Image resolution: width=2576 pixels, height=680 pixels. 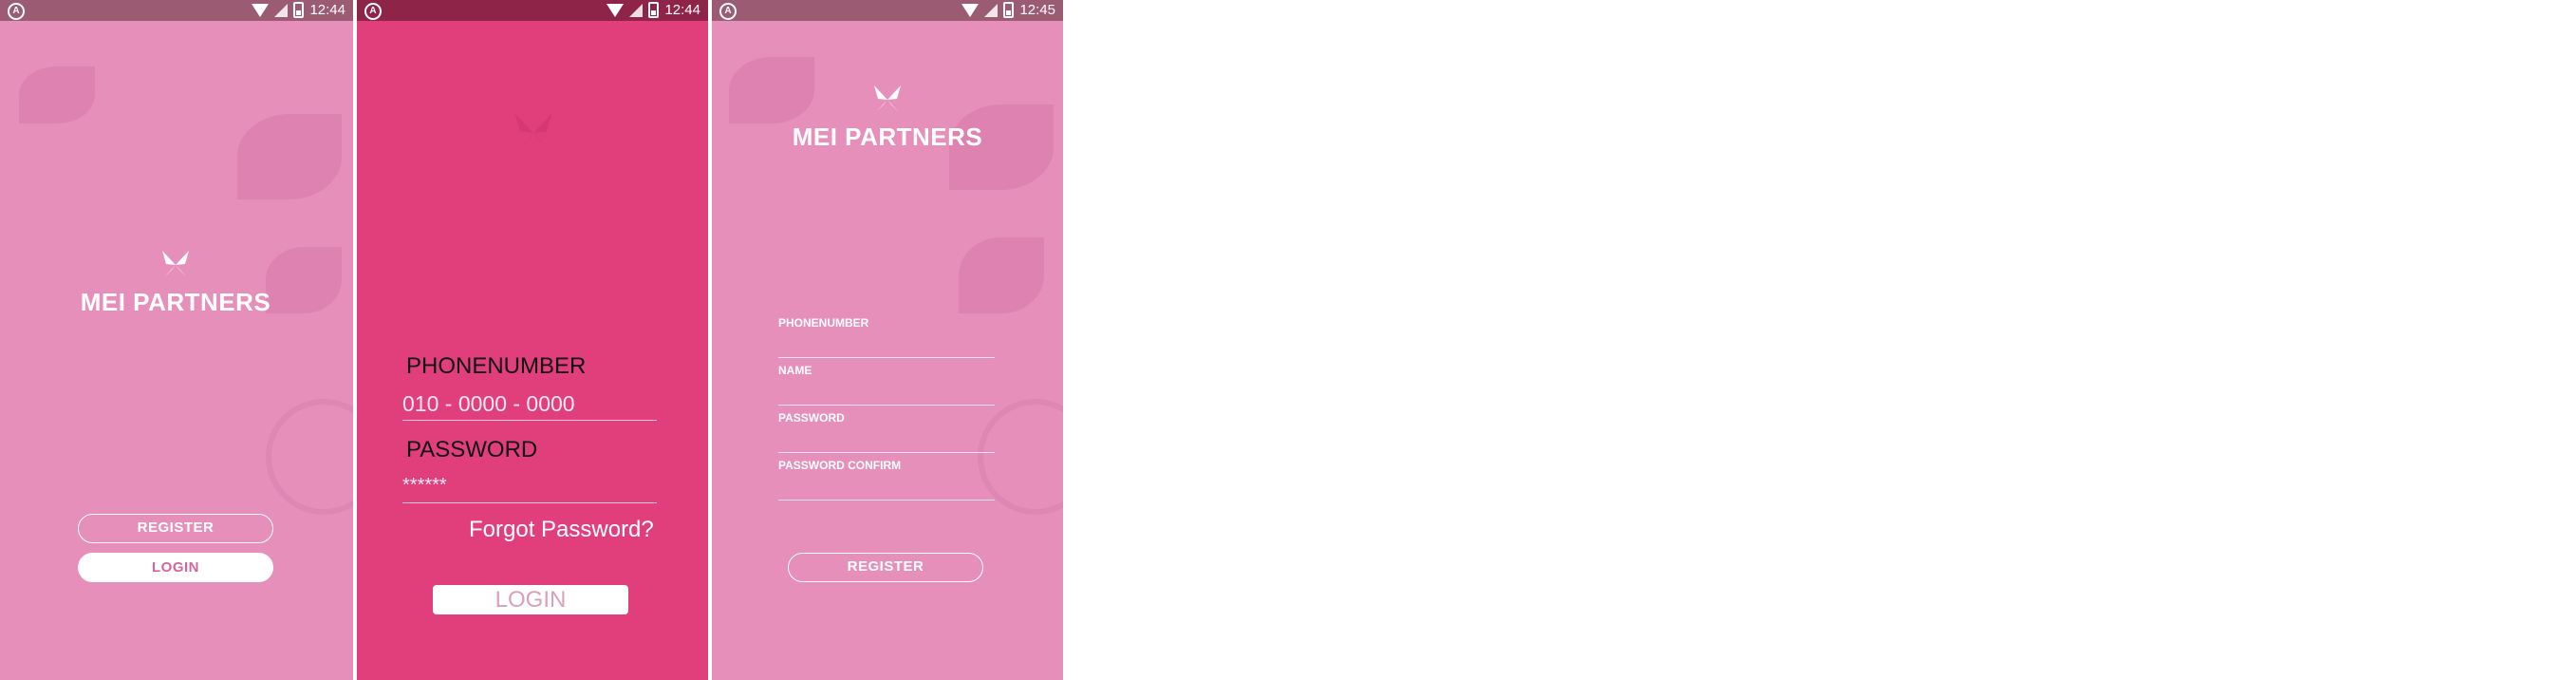 What do you see at coordinates (886, 405) in the screenshot?
I see `name-input` at bounding box center [886, 405].